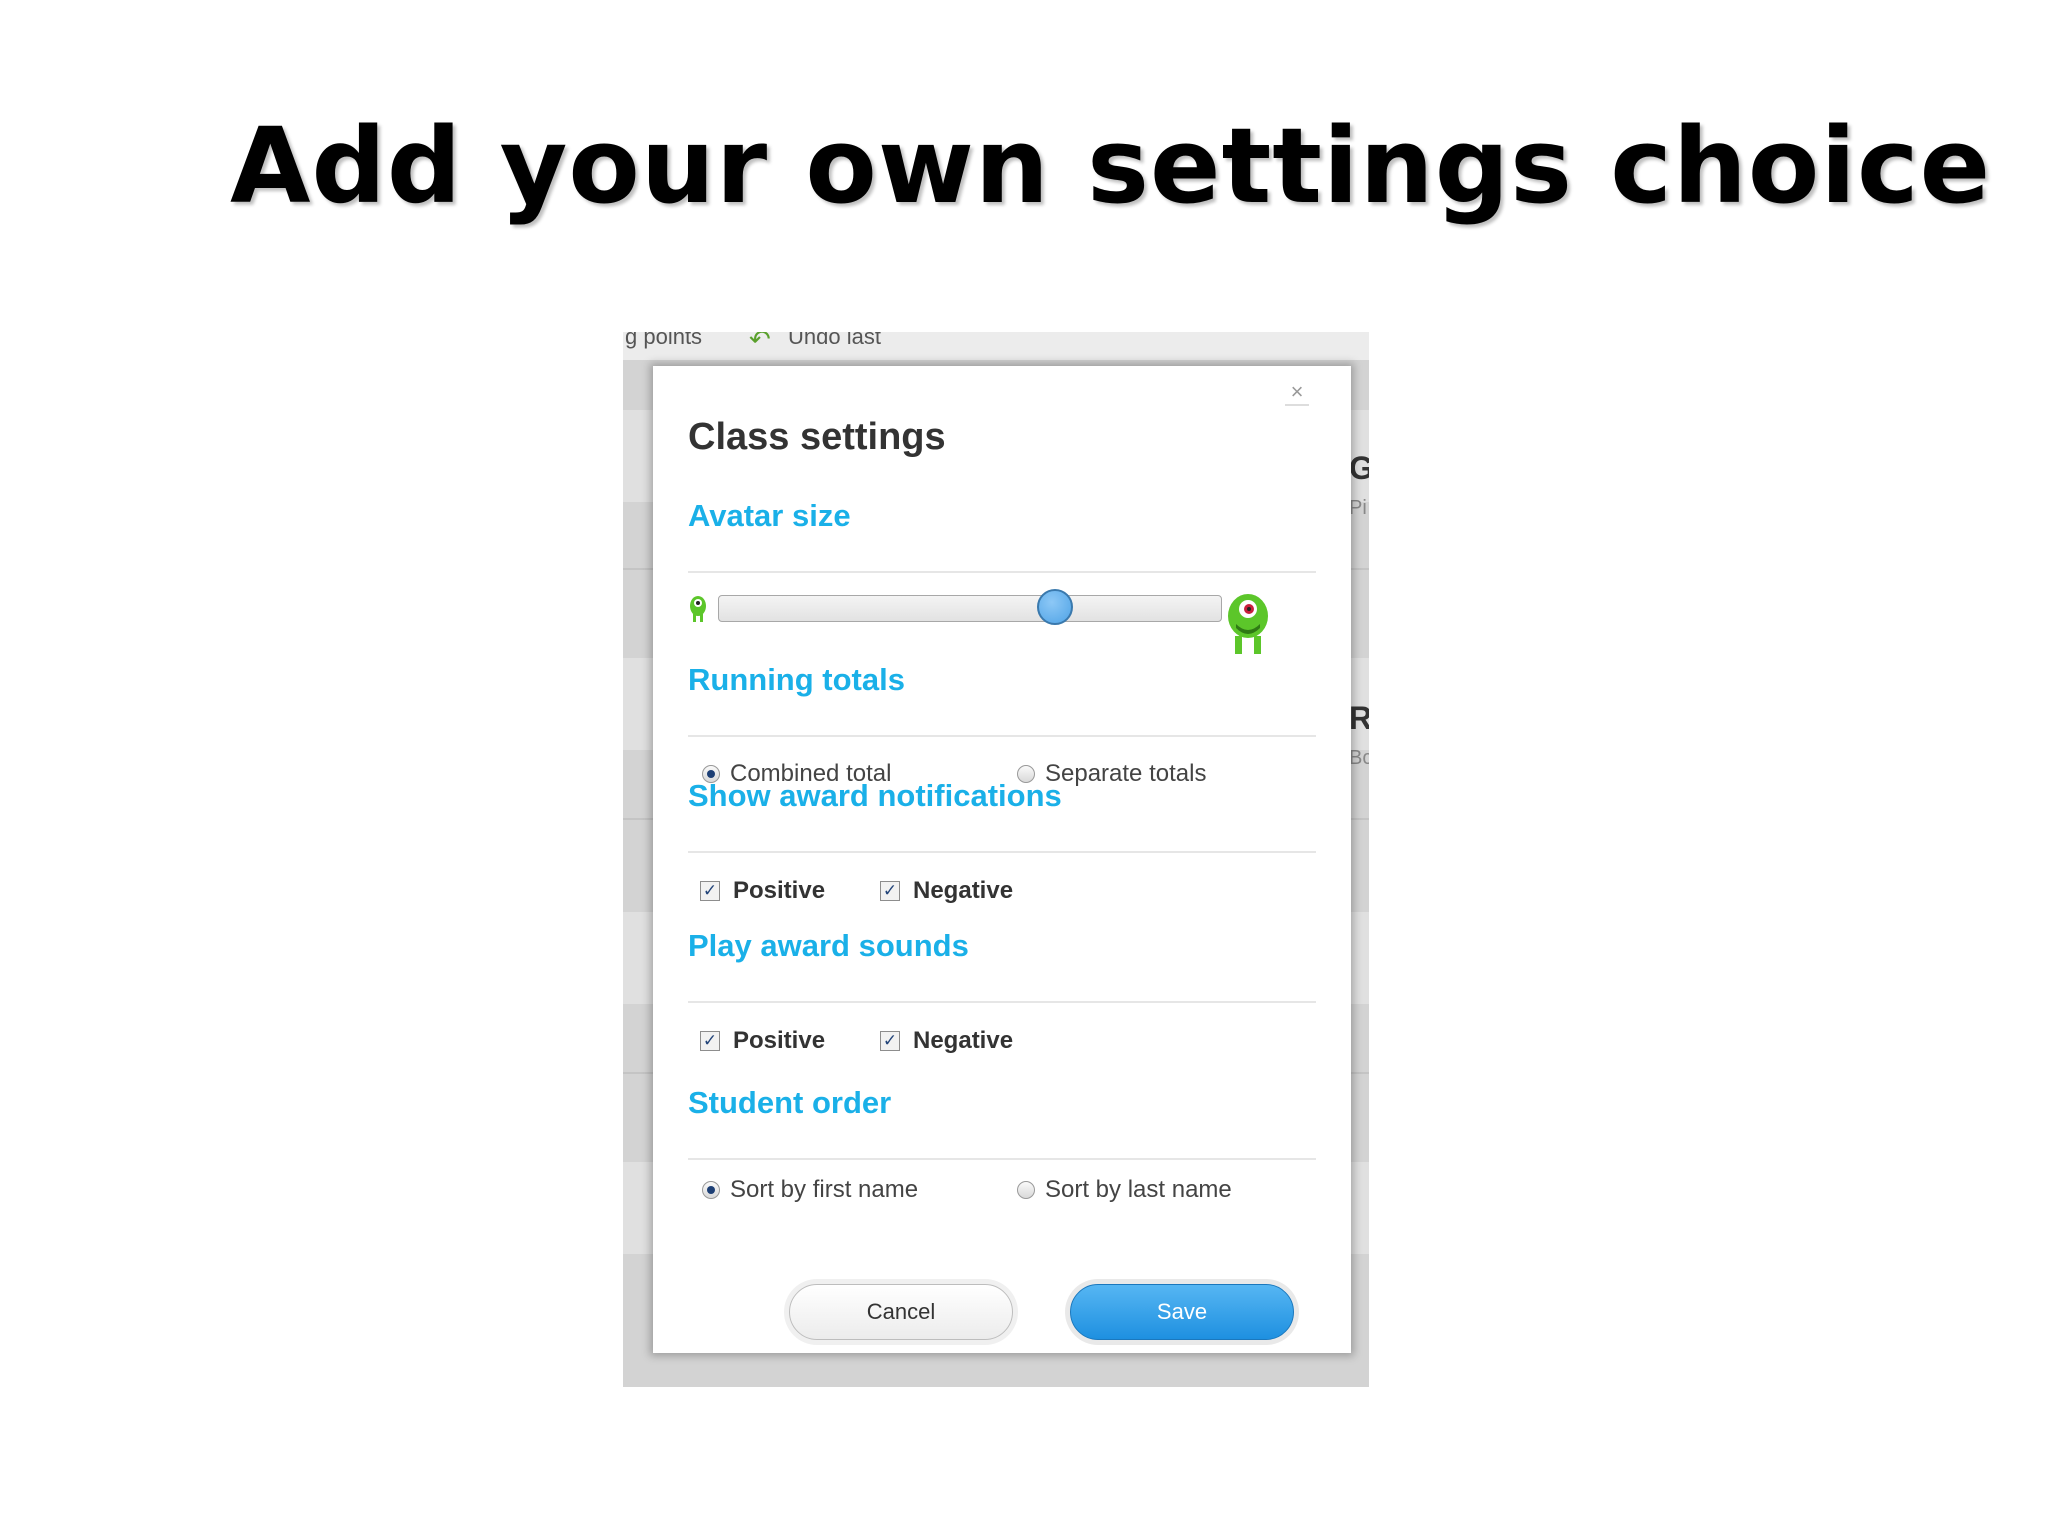 The height and width of the screenshot is (1536, 2048). Describe the element at coordinates (1359, 718) in the screenshot. I see `background-student-initial: R` at that location.